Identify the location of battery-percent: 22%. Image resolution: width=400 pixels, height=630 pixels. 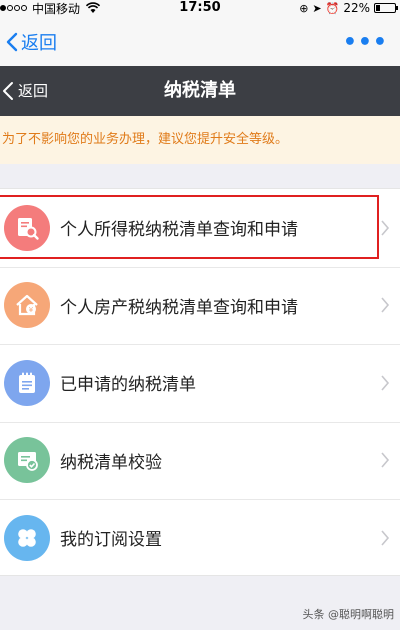
(356, 8).